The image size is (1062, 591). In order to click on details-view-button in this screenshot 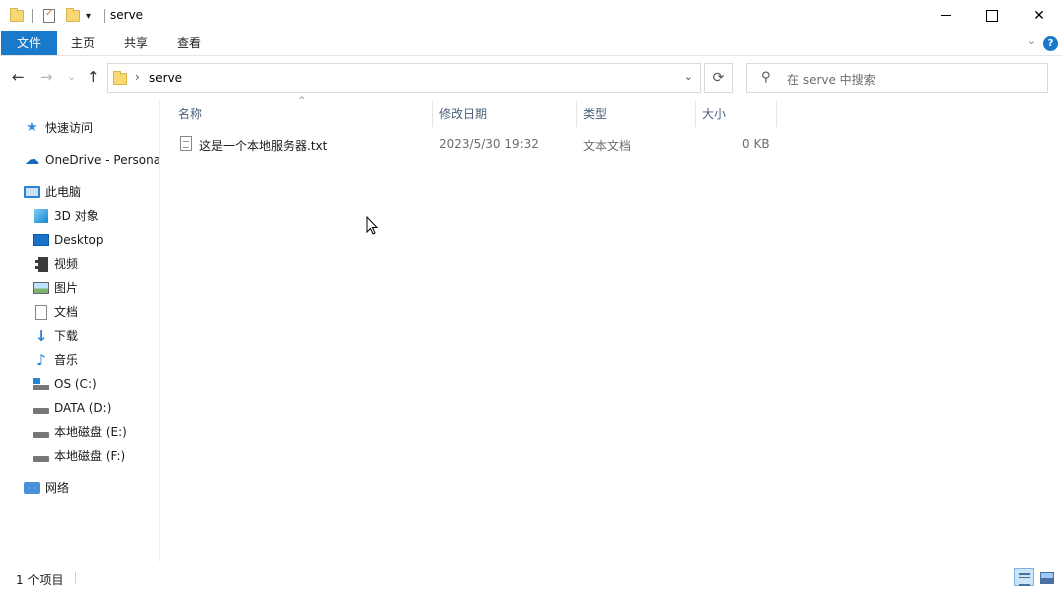, I will do `click(1024, 577)`.